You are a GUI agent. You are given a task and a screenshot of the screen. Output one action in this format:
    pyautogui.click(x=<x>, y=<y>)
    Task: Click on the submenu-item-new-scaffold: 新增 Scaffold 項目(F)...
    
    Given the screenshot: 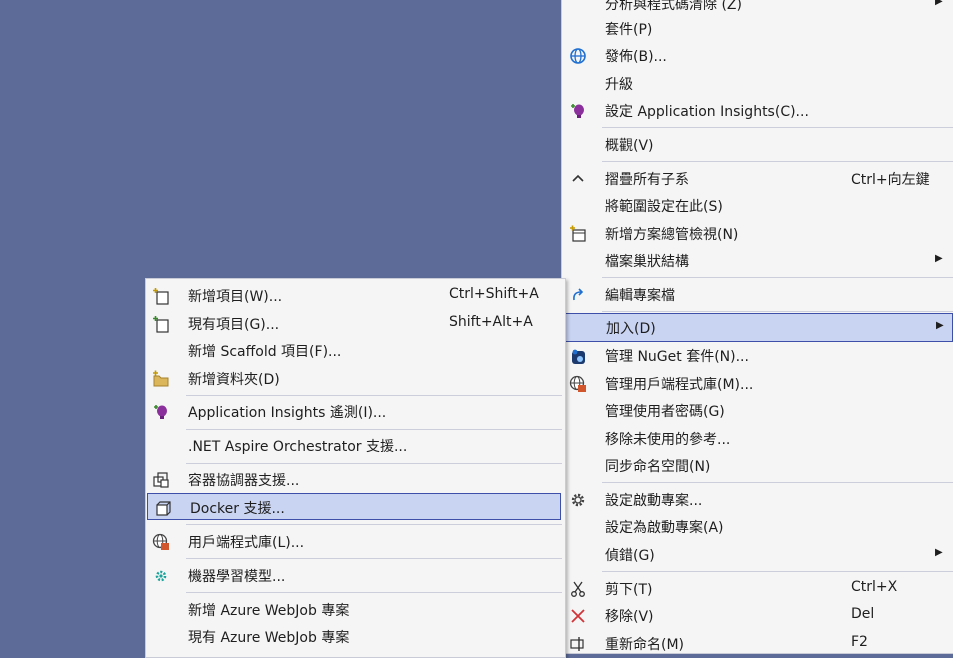 What is the action you would take?
    pyautogui.click(x=355, y=350)
    